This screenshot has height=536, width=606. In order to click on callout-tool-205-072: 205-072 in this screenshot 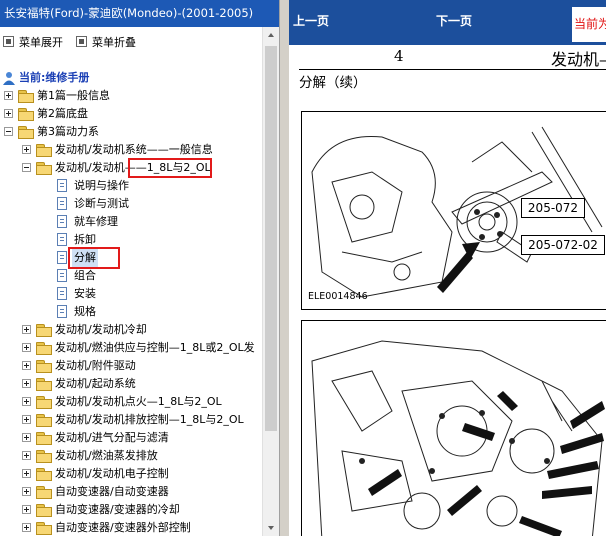, I will do `click(553, 208)`.